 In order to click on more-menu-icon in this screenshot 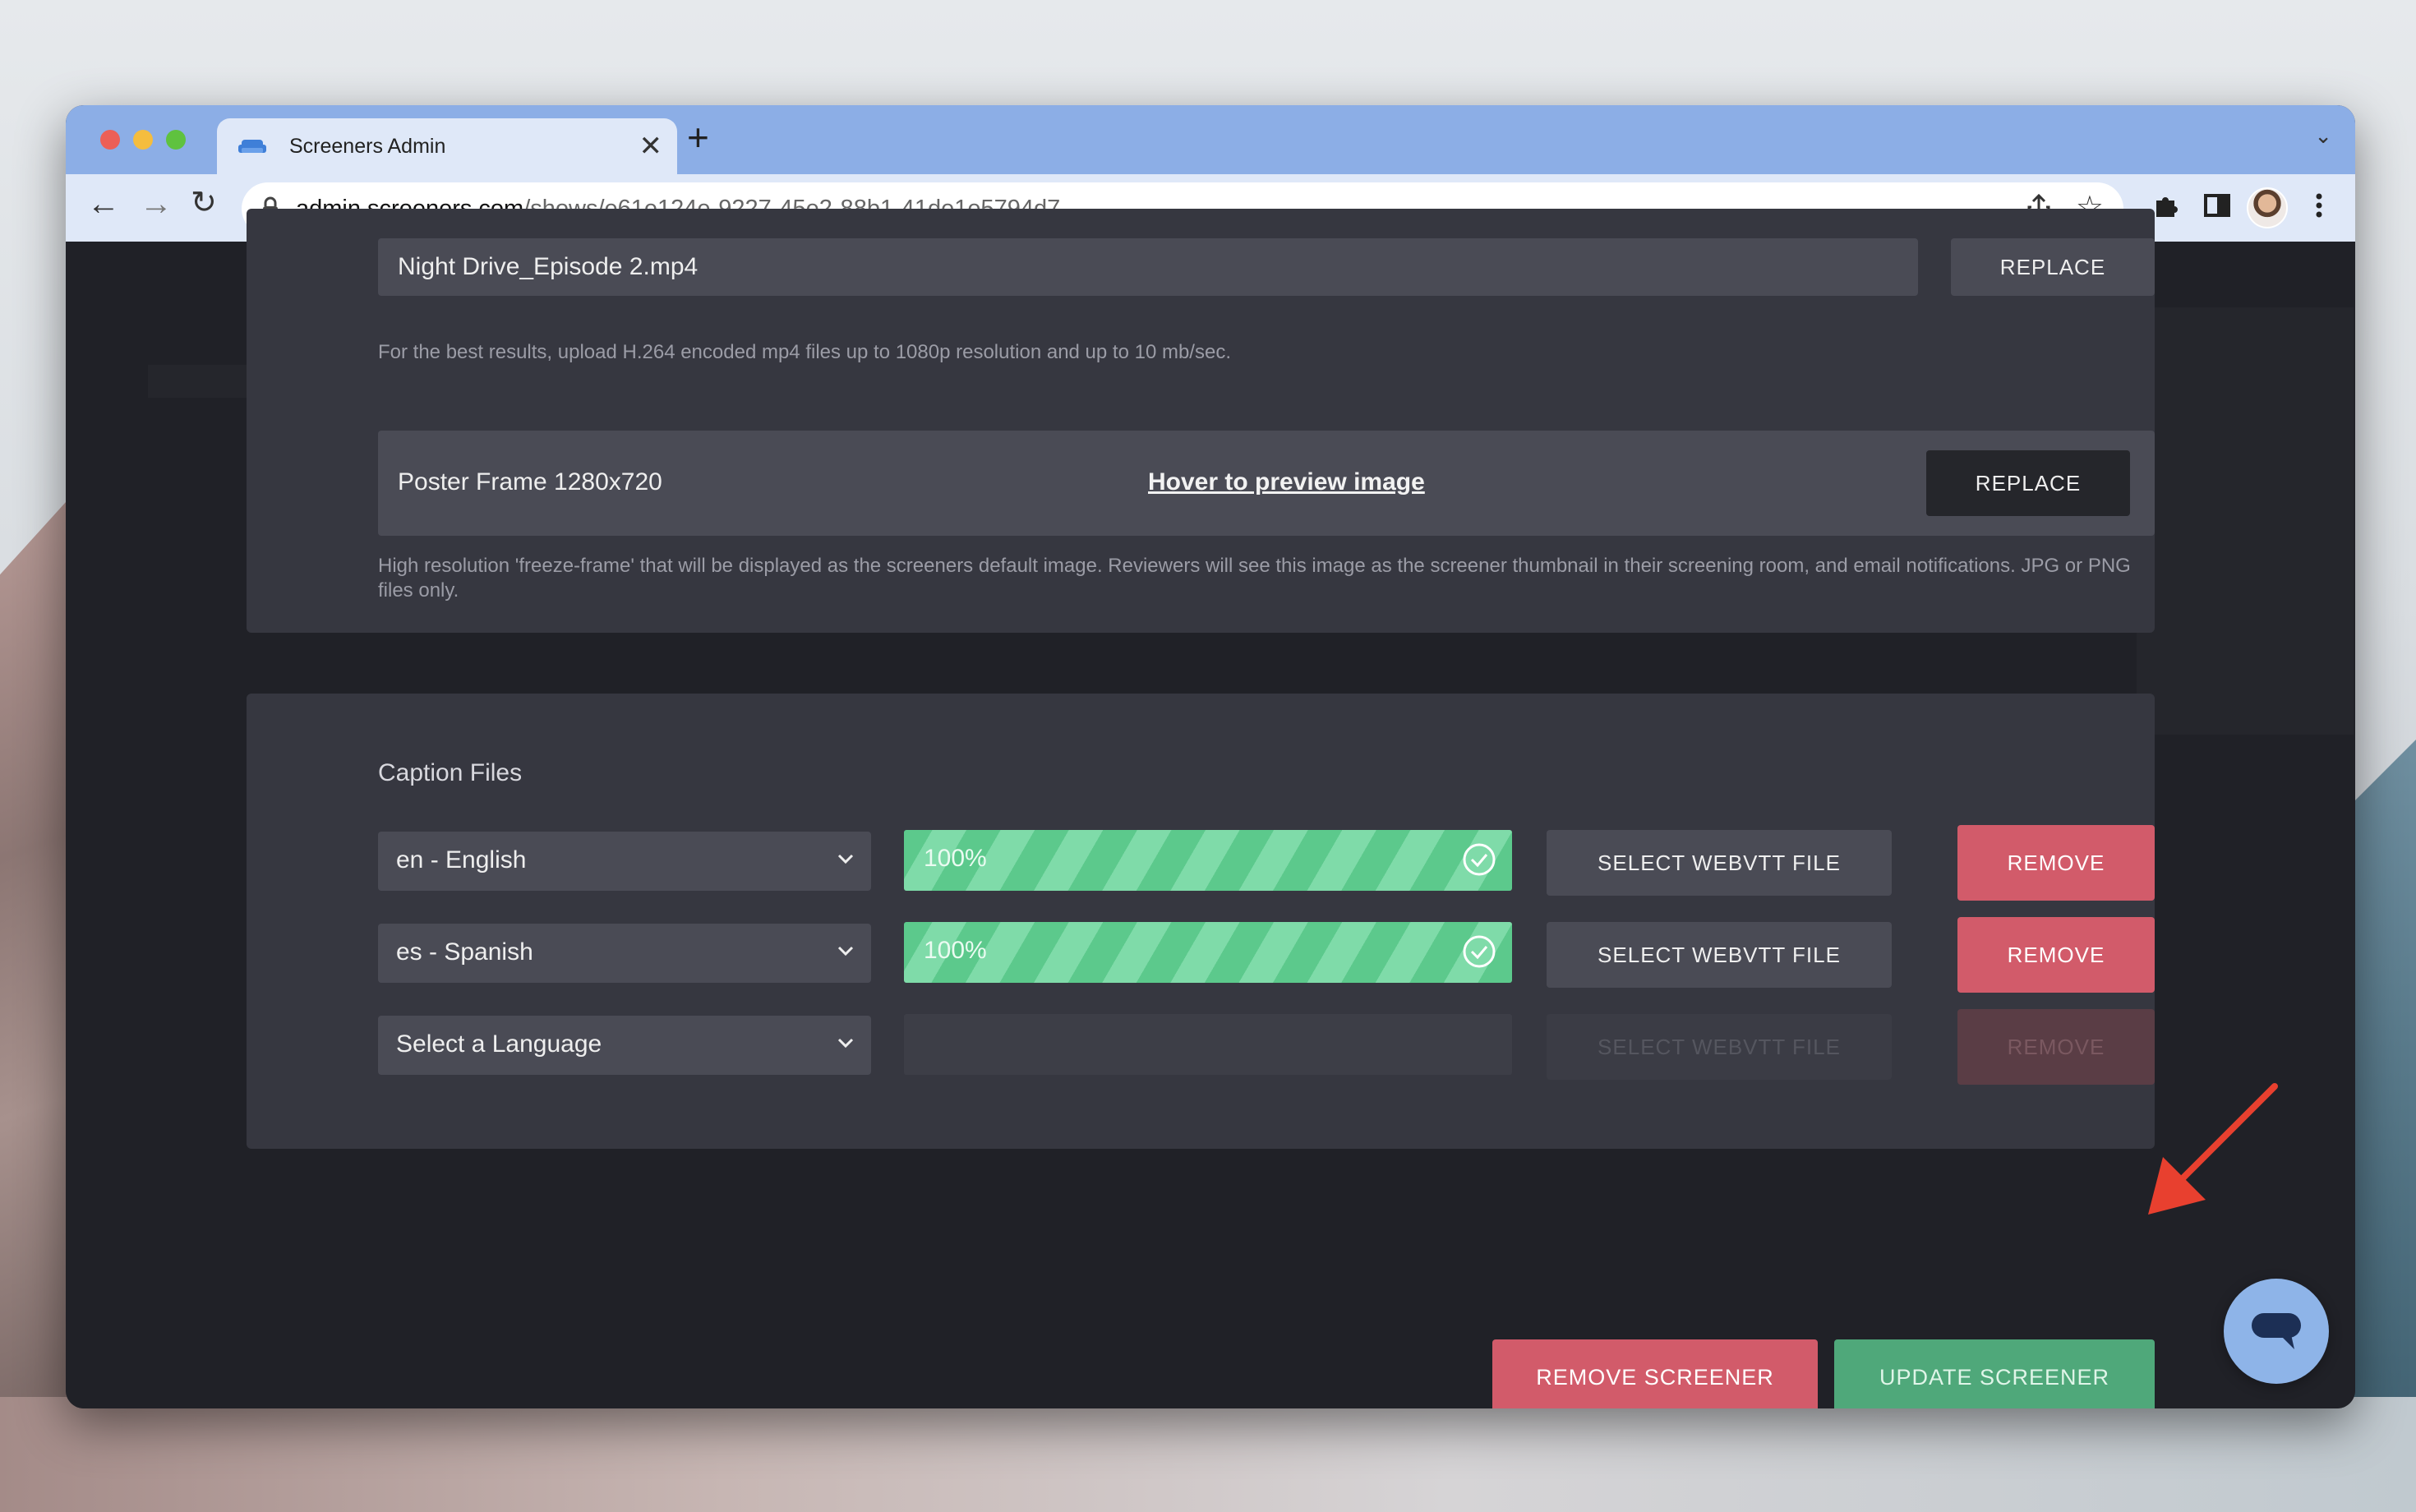, I will do `click(2319, 206)`.